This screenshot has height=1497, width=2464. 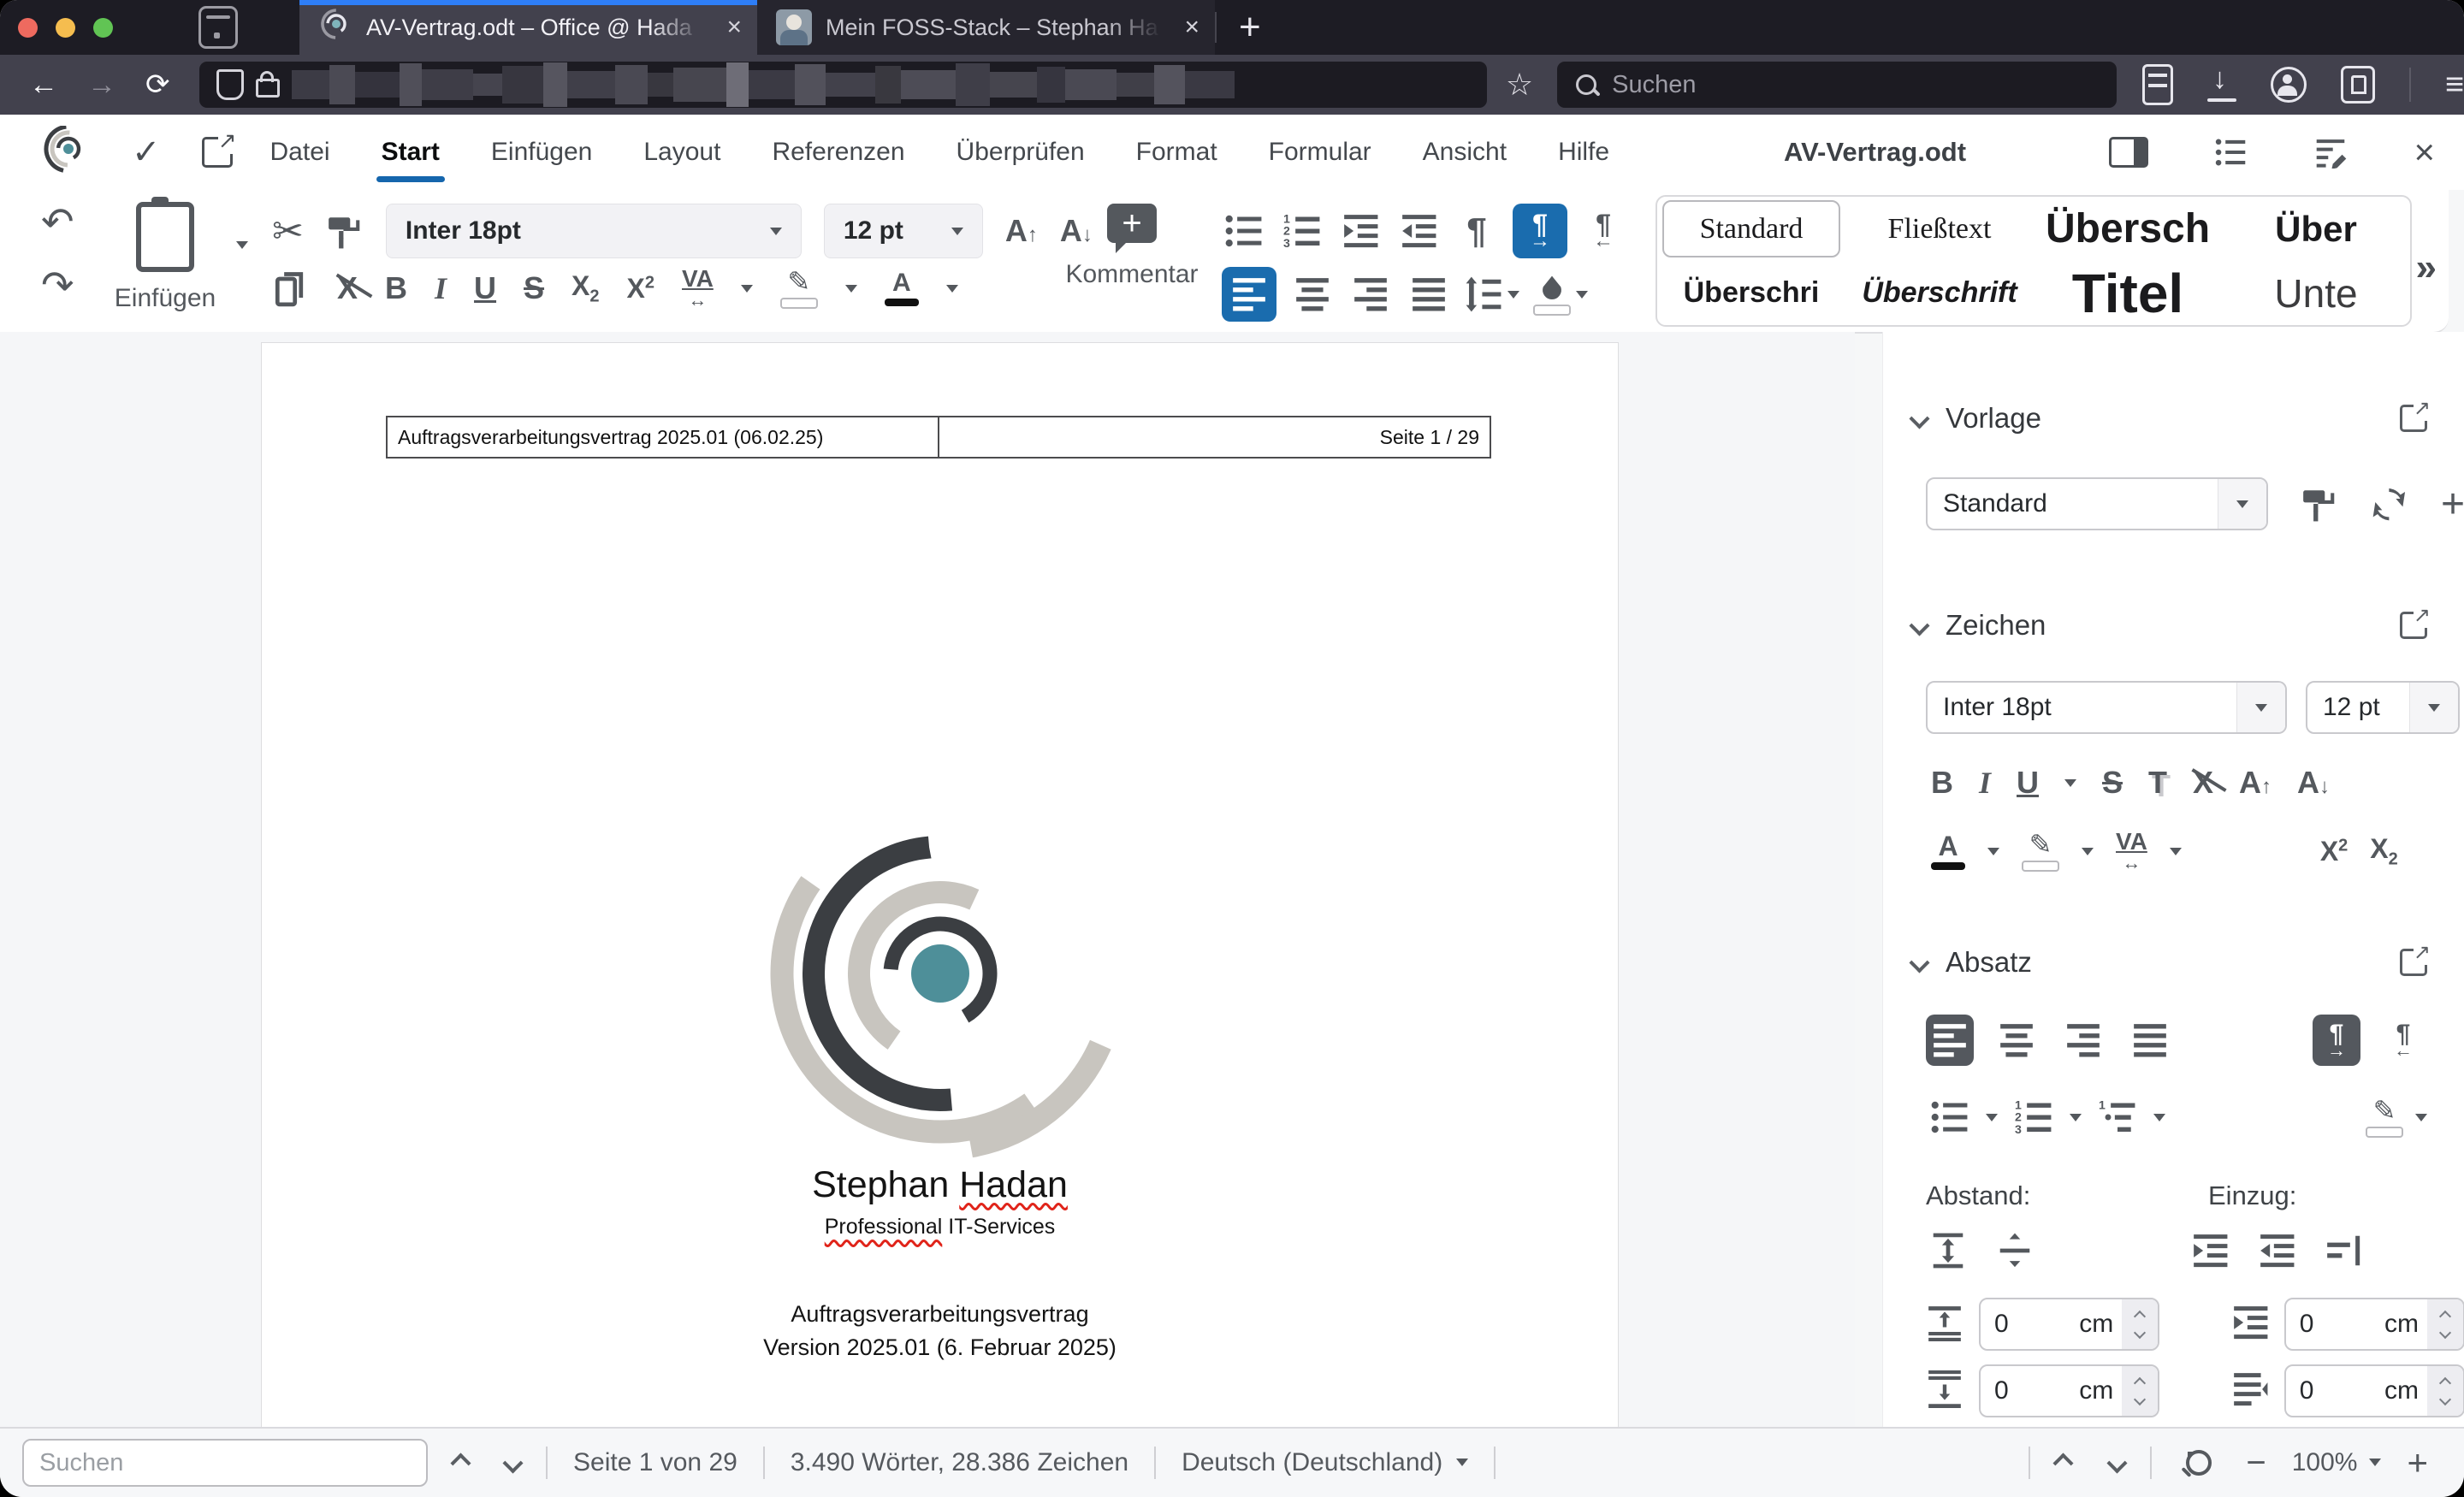 What do you see at coordinates (1948, 851) in the screenshot?
I see `sb-font-color-button: A` at bounding box center [1948, 851].